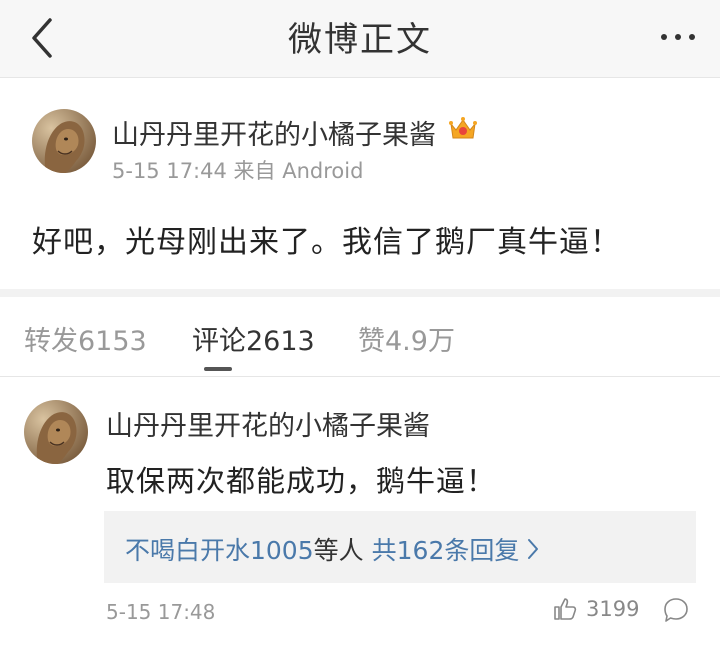 This screenshot has height=651, width=720. Describe the element at coordinates (360, 293) in the screenshot. I see `section-divider` at that location.